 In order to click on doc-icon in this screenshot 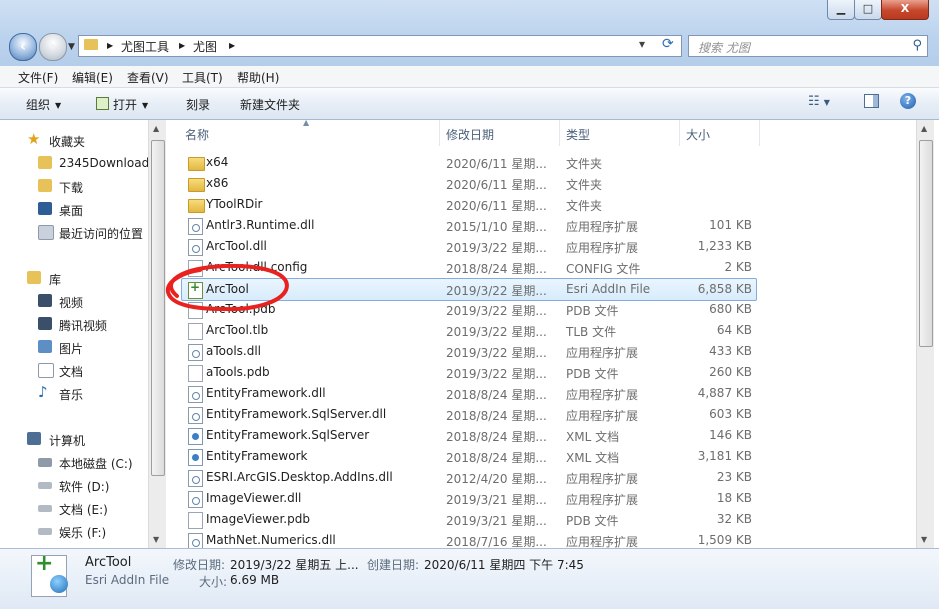, I will do `click(195, 310)`.